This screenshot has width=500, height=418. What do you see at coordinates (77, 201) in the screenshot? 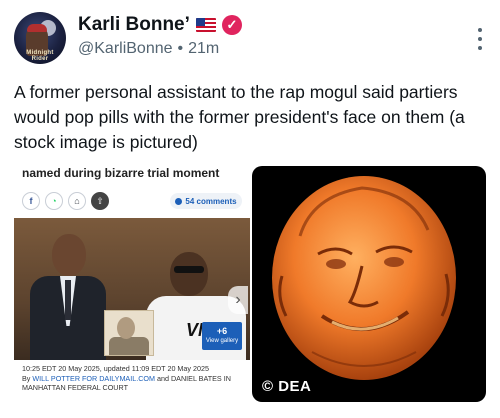
I see `bell-icon: ⌂` at bounding box center [77, 201].